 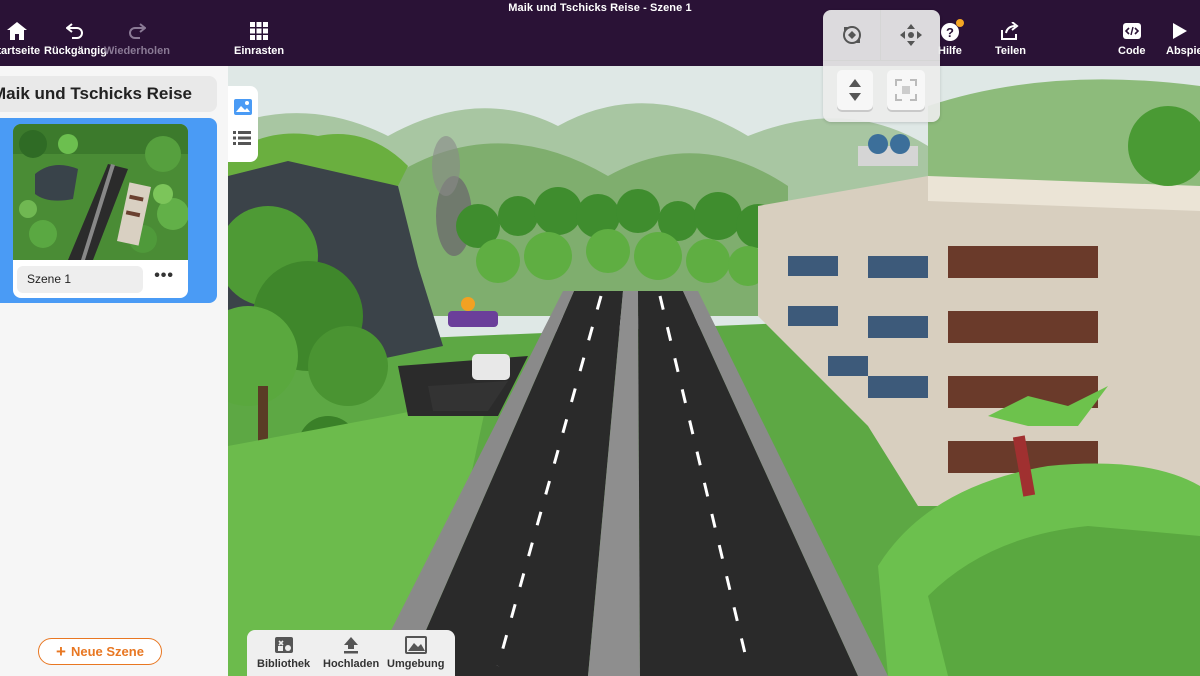 I want to click on list-icon, so click(x=242, y=138).